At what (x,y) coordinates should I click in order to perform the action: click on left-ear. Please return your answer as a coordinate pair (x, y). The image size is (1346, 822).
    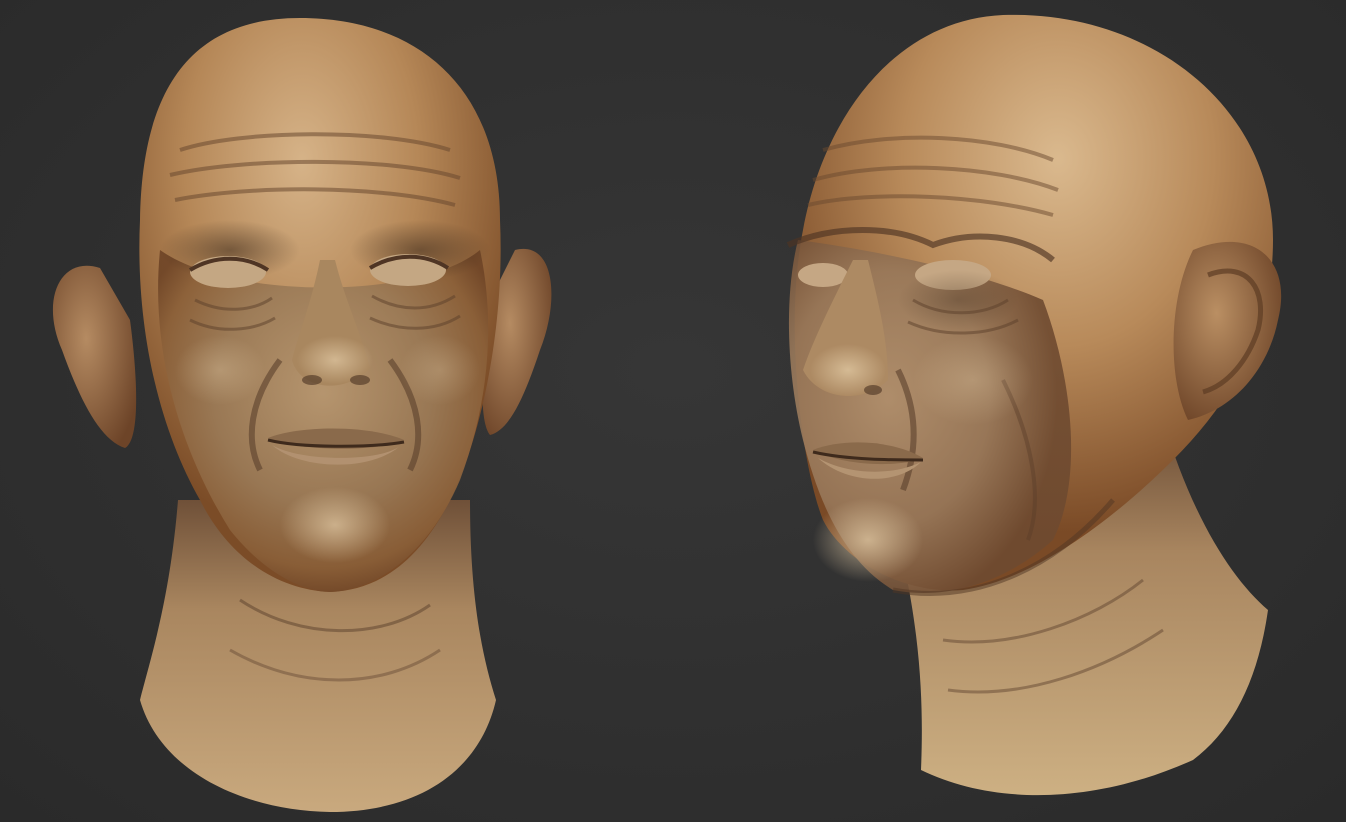
    Looking at the image, I should click on (94, 356).